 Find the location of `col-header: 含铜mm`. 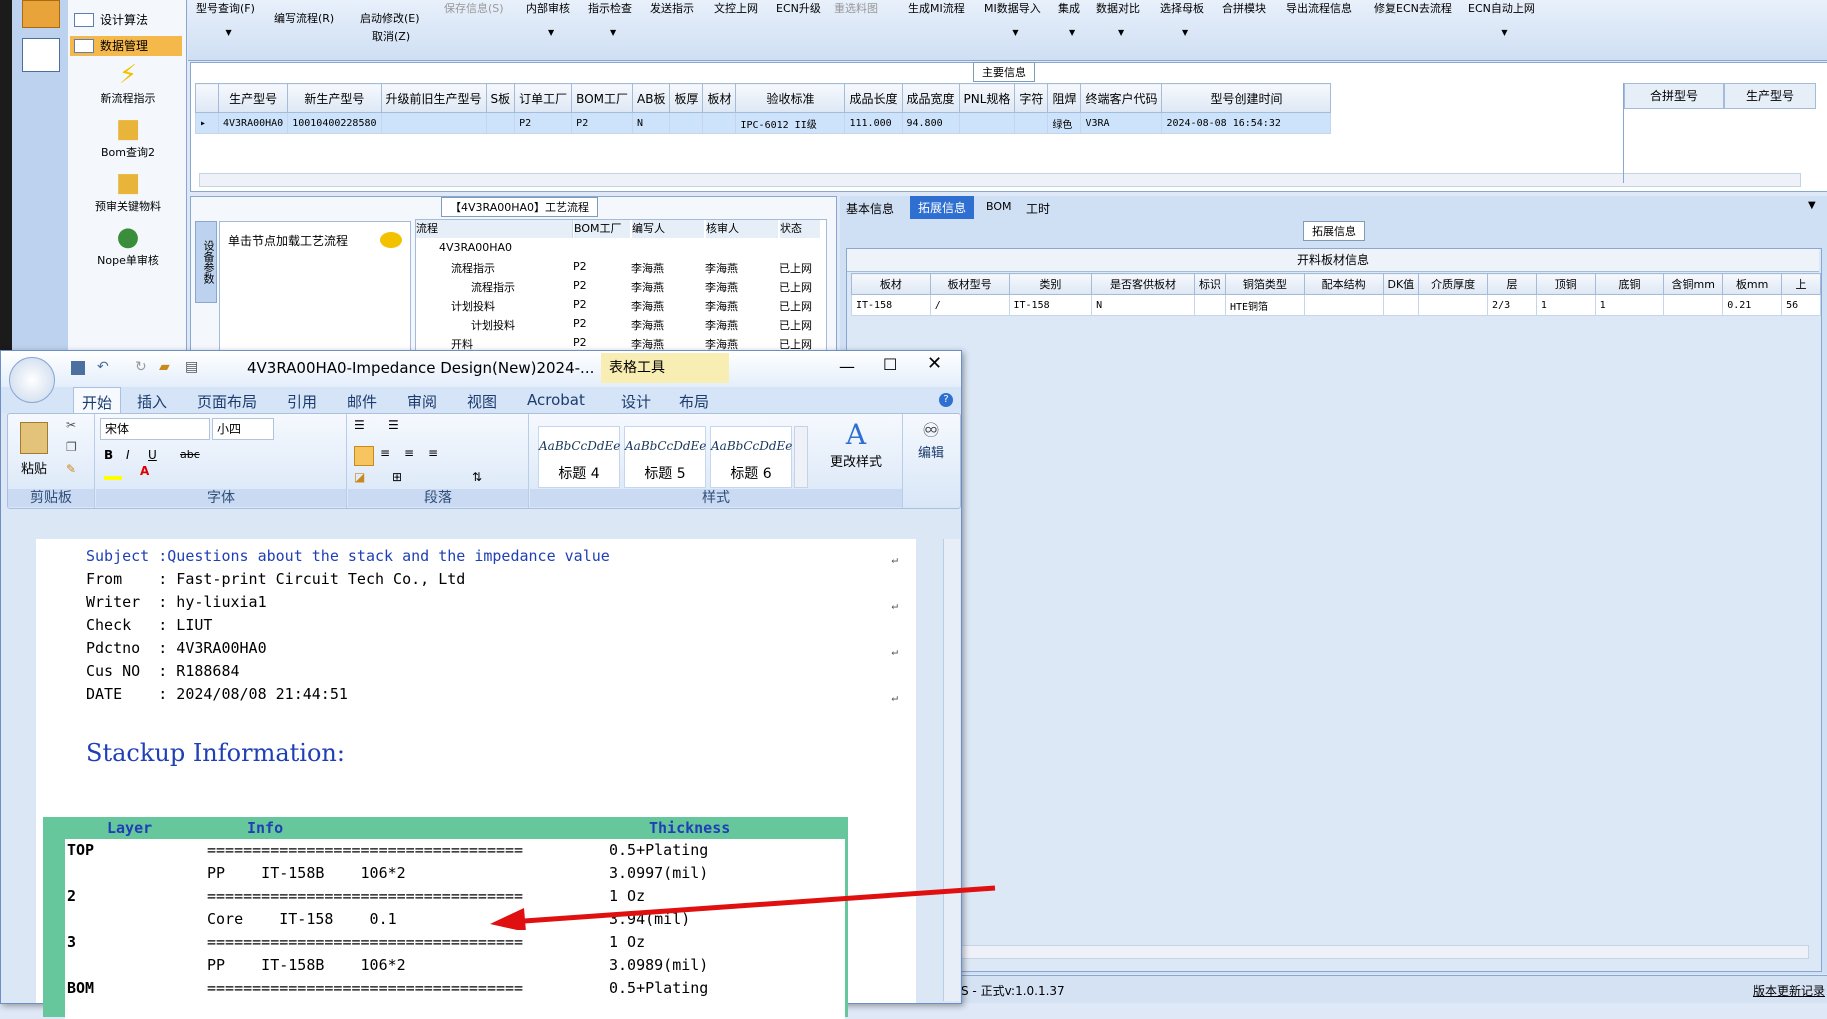

col-header: 含铜mm is located at coordinates (1693, 284).